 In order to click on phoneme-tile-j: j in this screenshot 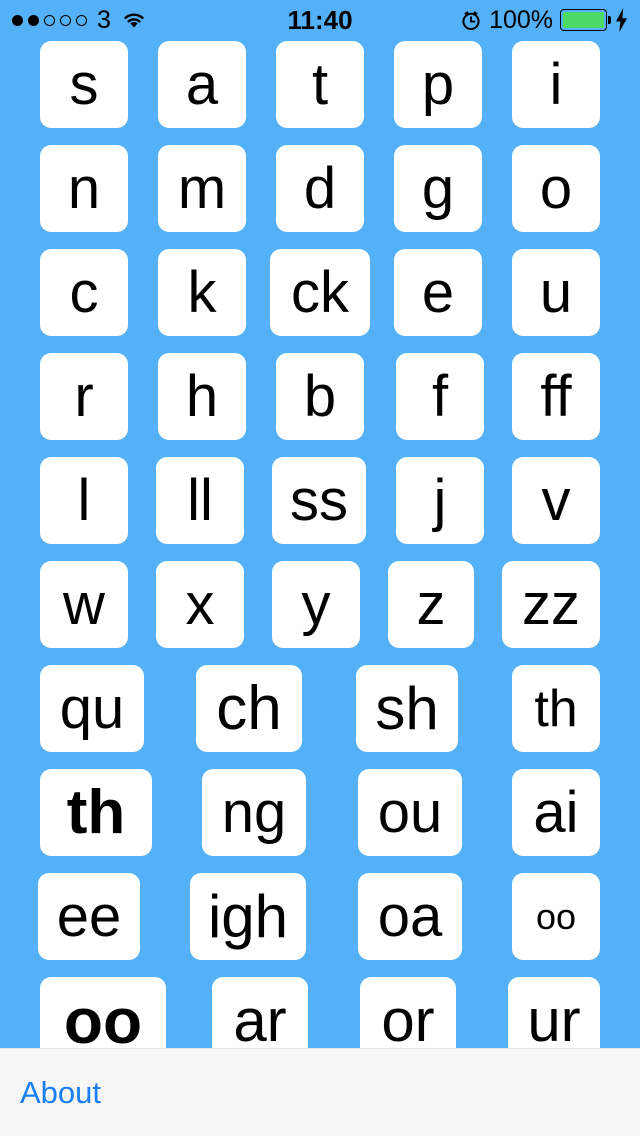, I will do `click(440, 500)`.